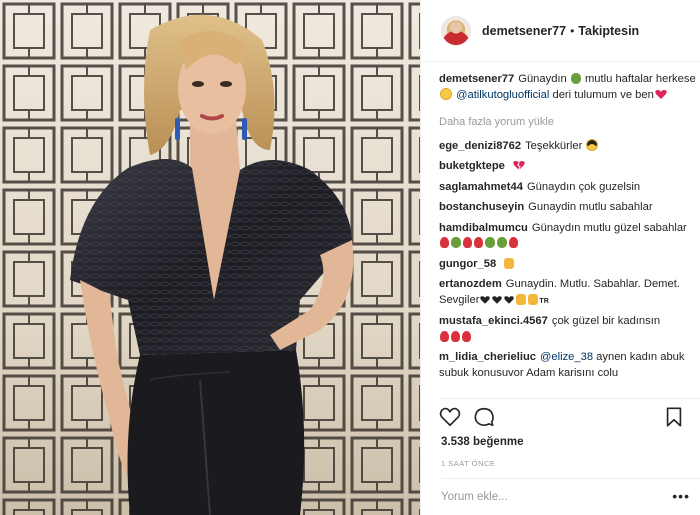 The height and width of the screenshot is (515, 700). What do you see at coordinates (519, 166) in the screenshot?
I see `broken-heart-emoji-icon` at bounding box center [519, 166].